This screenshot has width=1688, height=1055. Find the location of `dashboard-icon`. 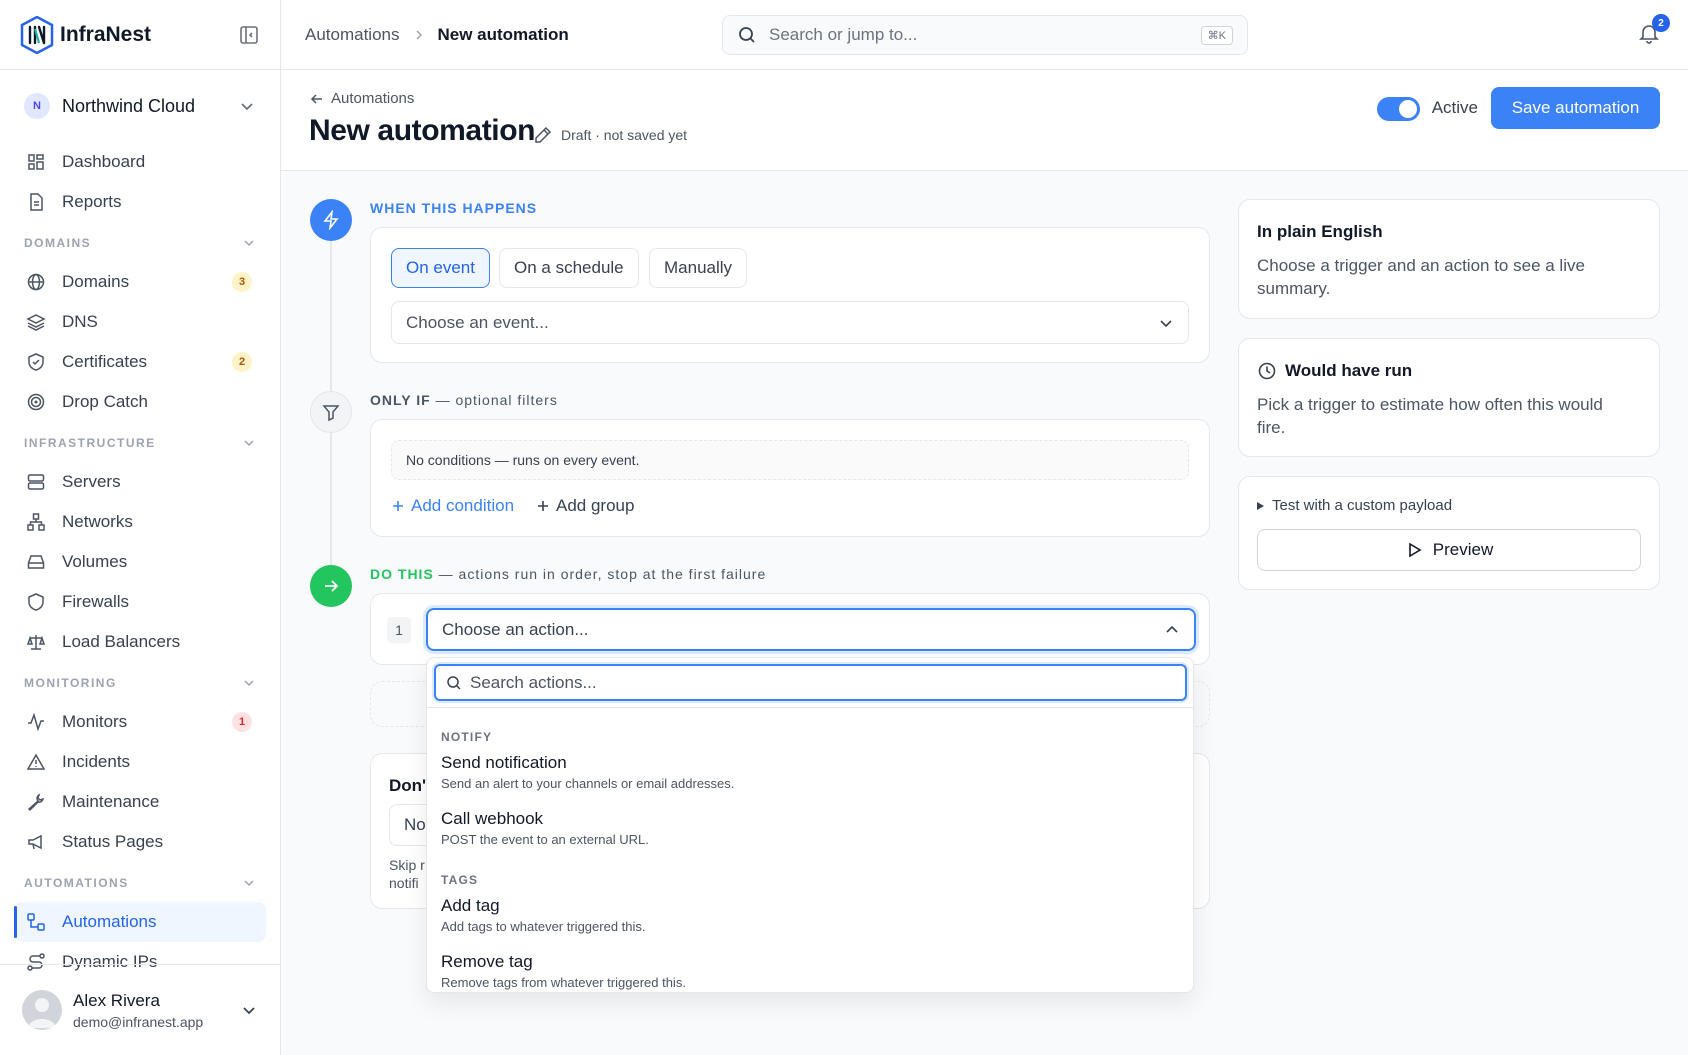

dashboard-icon is located at coordinates (36, 162).